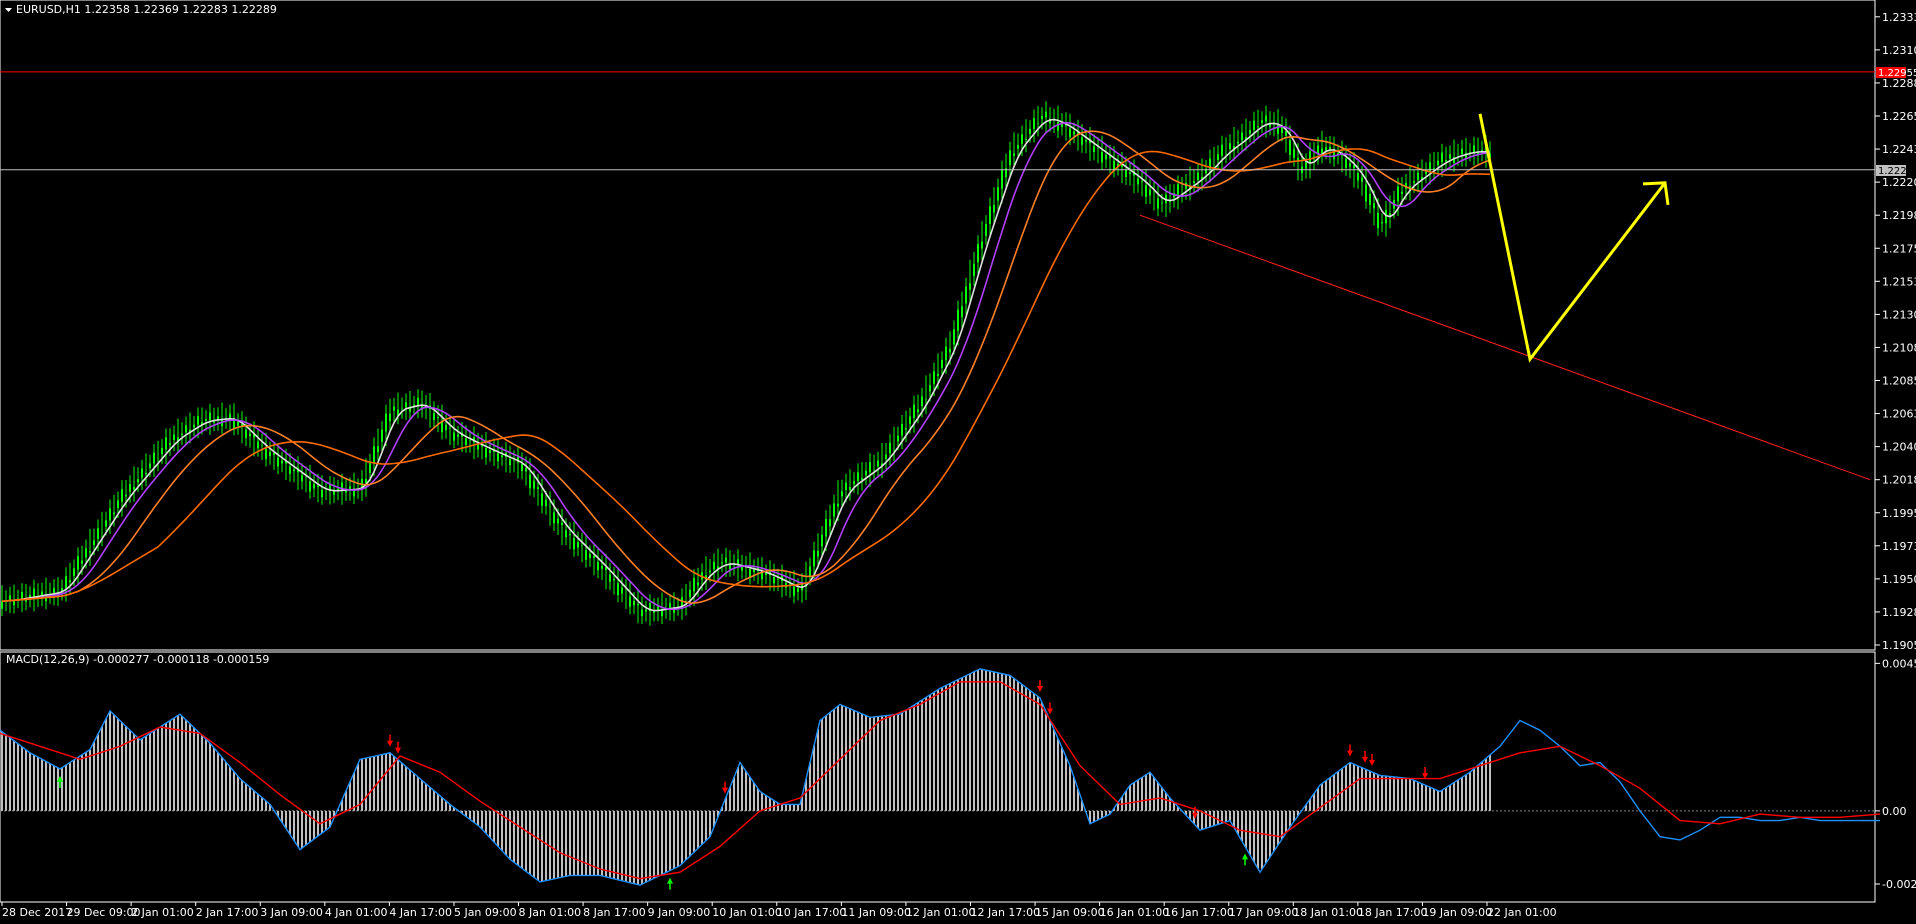 The image size is (1916, 924). What do you see at coordinates (614, 912) in the screenshot?
I see `time-axis-label: 8 Jan 17:00` at bounding box center [614, 912].